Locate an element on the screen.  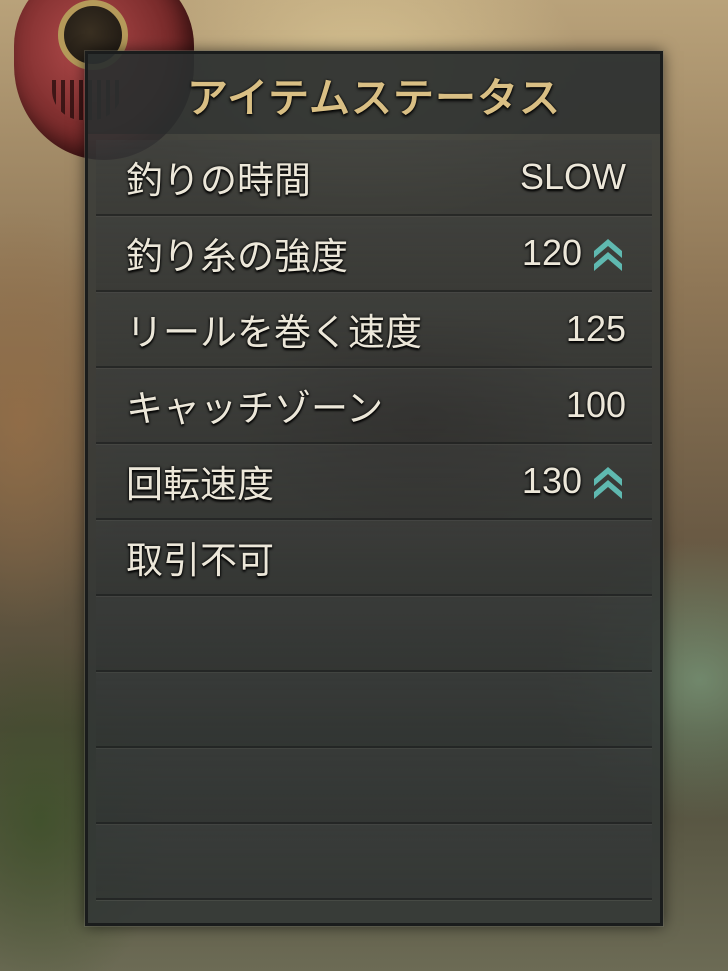
stat-label: キャッチゾーン is located at coordinates (255, 408).